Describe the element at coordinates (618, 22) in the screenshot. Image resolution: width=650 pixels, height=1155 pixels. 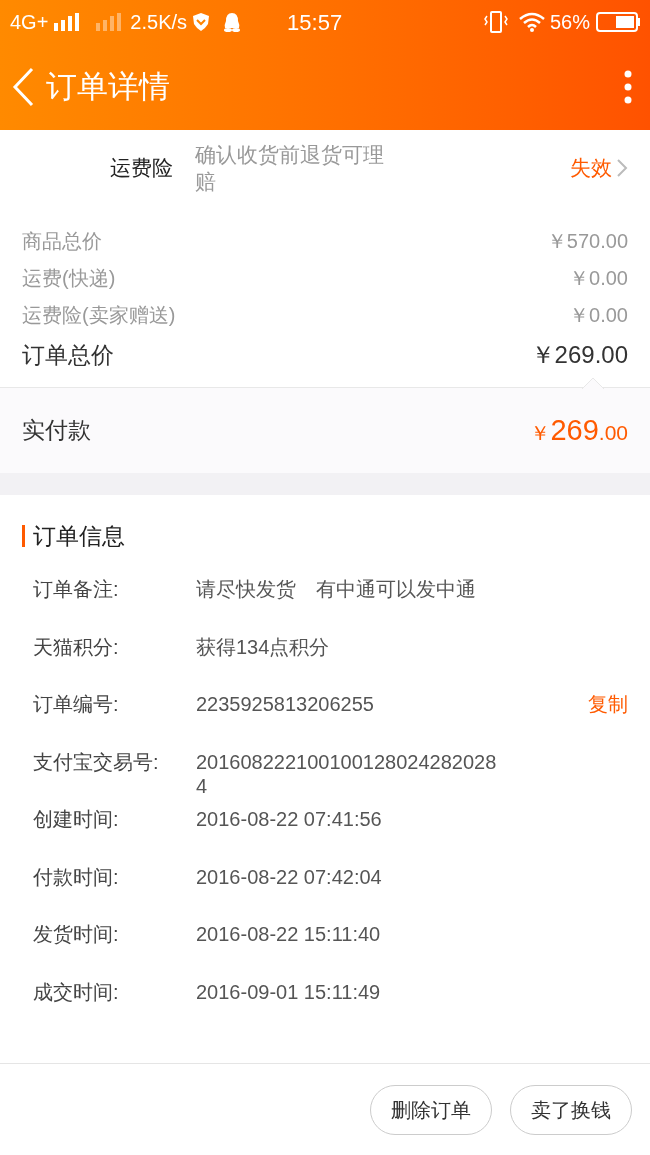
I see `battery-icon` at that location.